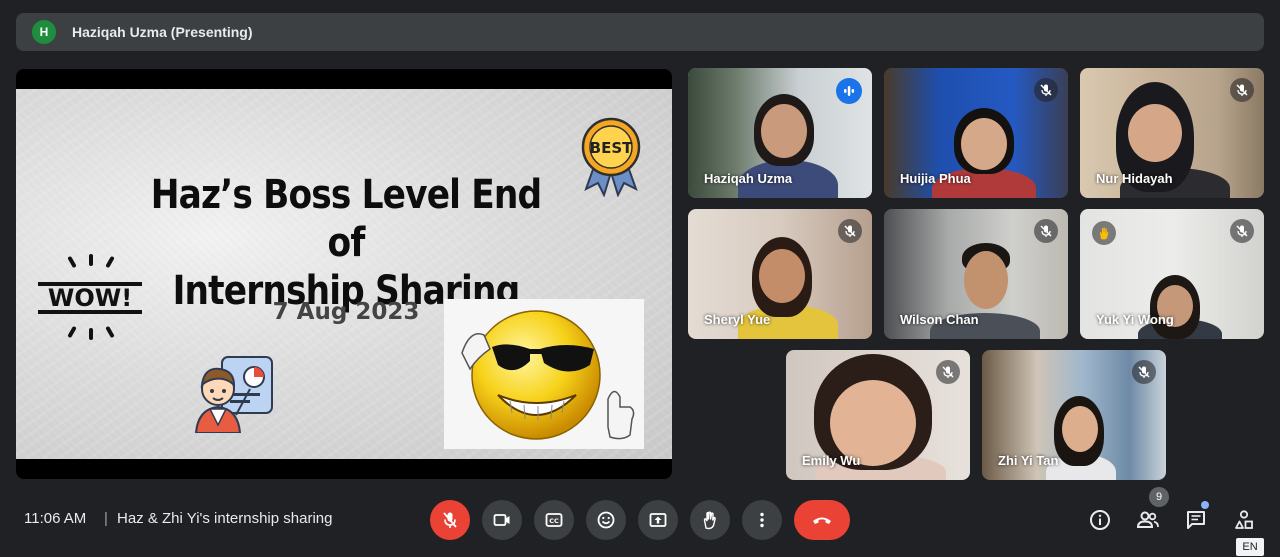 Image resolution: width=1280 pixels, height=557 pixels. I want to click on badge-text: BEST, so click(611, 148).